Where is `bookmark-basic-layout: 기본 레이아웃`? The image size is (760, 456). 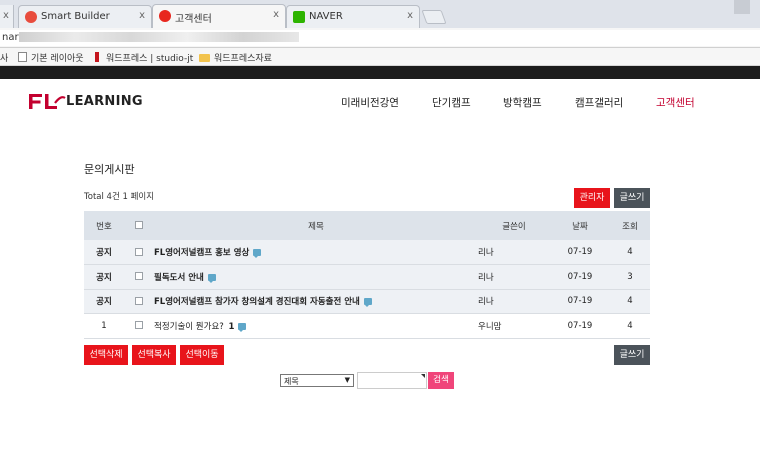 bookmark-basic-layout: 기본 레이아웃 is located at coordinates (51, 57).